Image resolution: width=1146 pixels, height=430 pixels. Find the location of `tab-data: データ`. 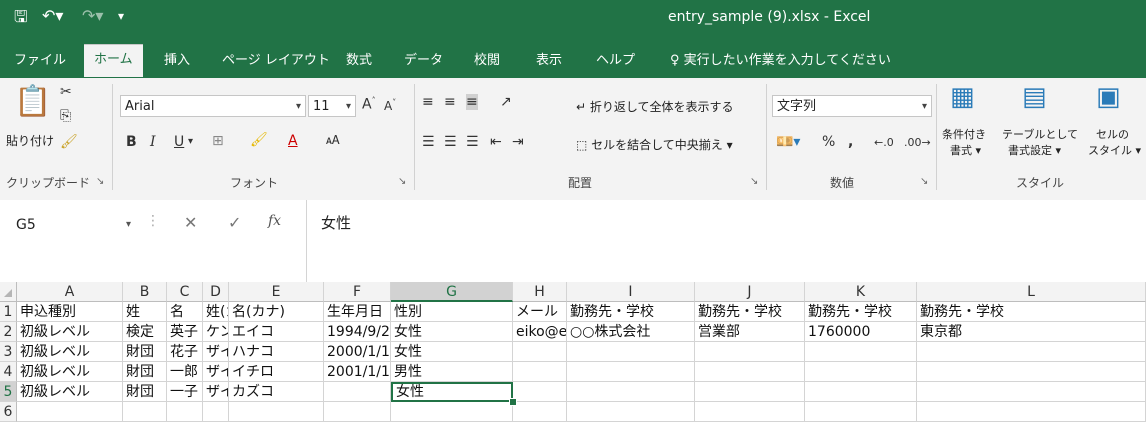

tab-data: データ is located at coordinates (423, 62).